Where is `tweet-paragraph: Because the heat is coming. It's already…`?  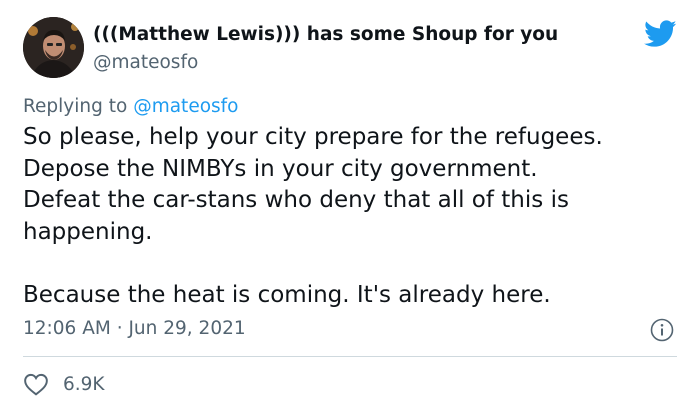 tweet-paragraph: Because the heat is coming. It's already… is located at coordinates (287, 294).